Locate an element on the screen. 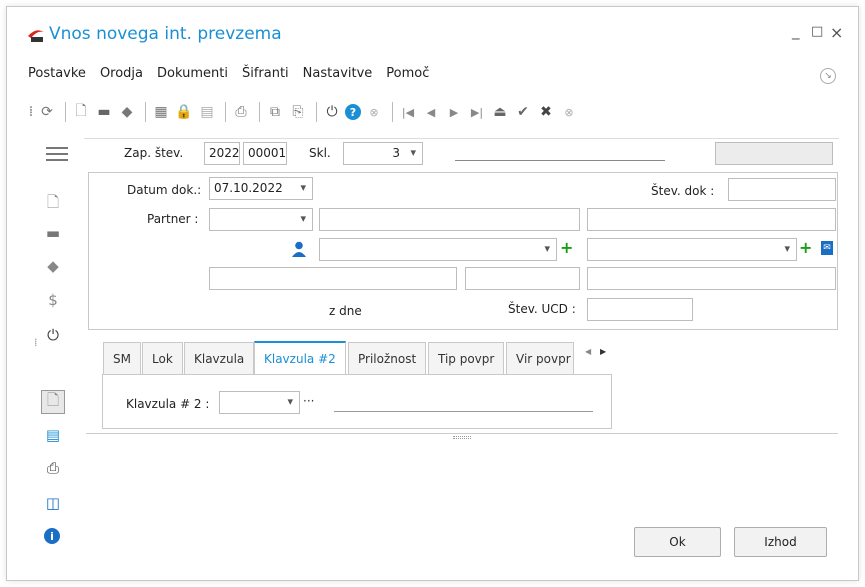 This screenshot has height=587, width=865. form-bottom-border is located at coordinates (462, 433).